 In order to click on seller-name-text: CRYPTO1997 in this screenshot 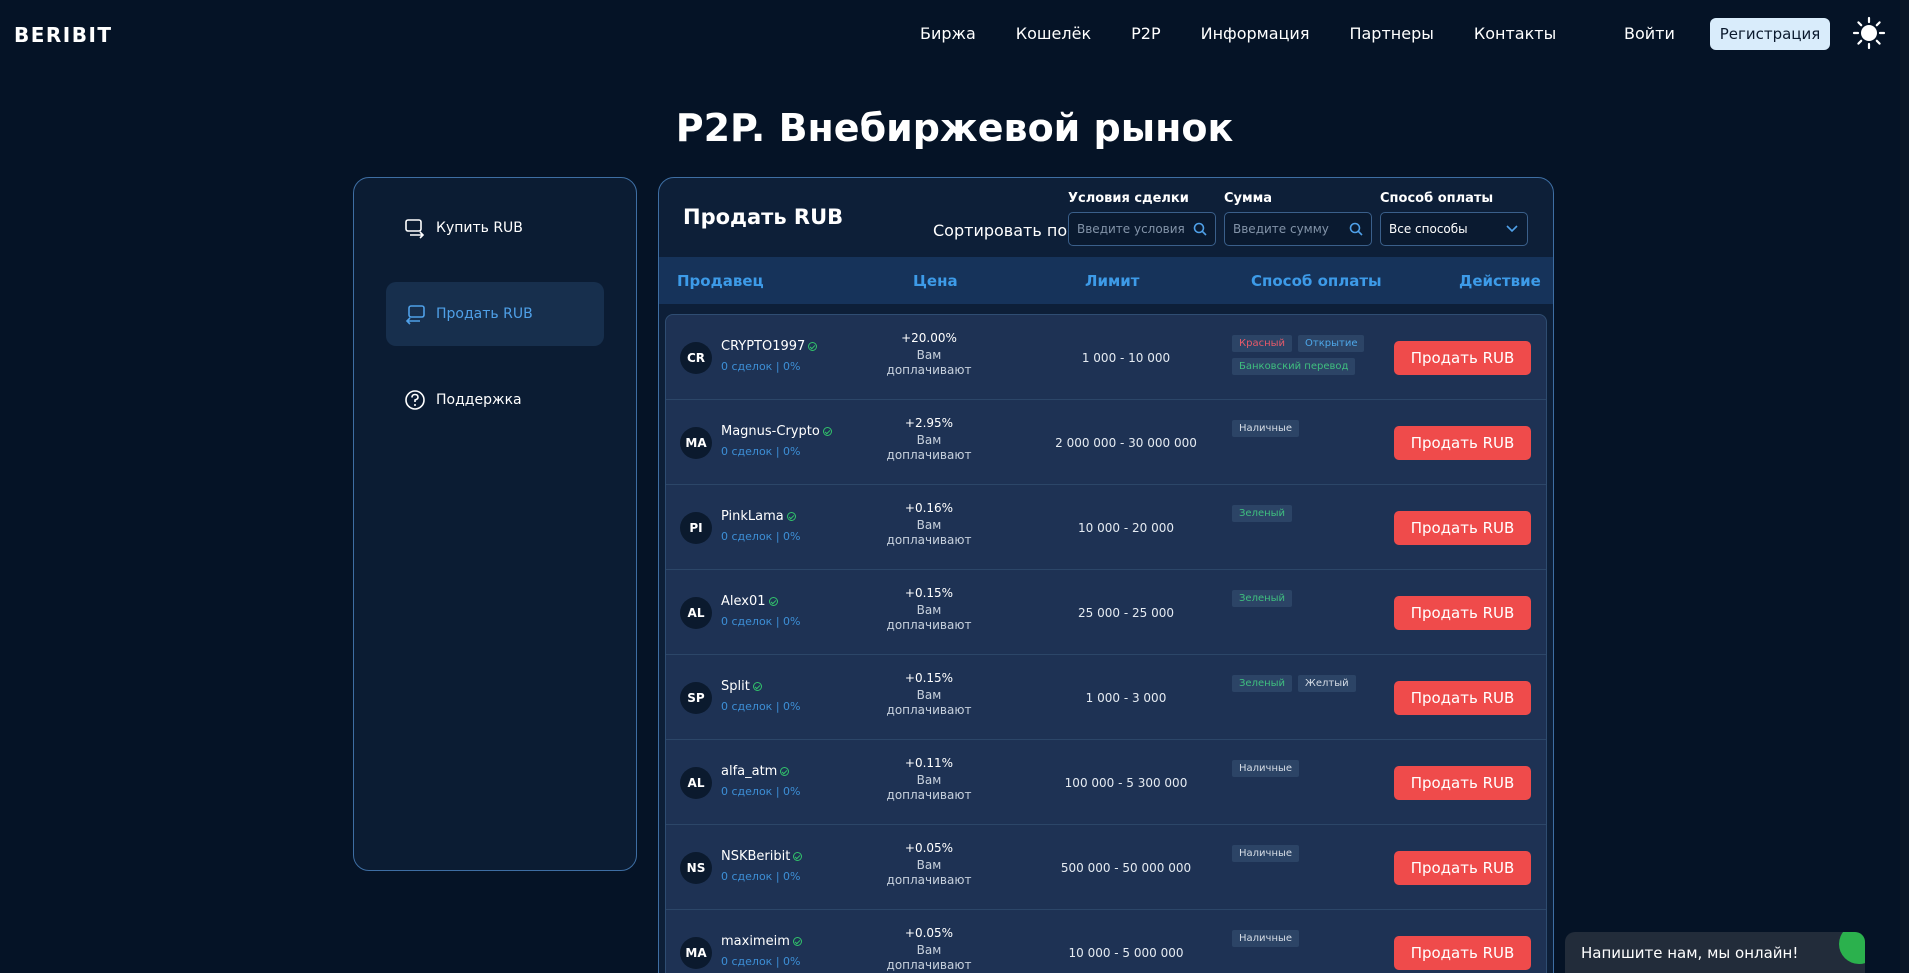, I will do `click(763, 346)`.